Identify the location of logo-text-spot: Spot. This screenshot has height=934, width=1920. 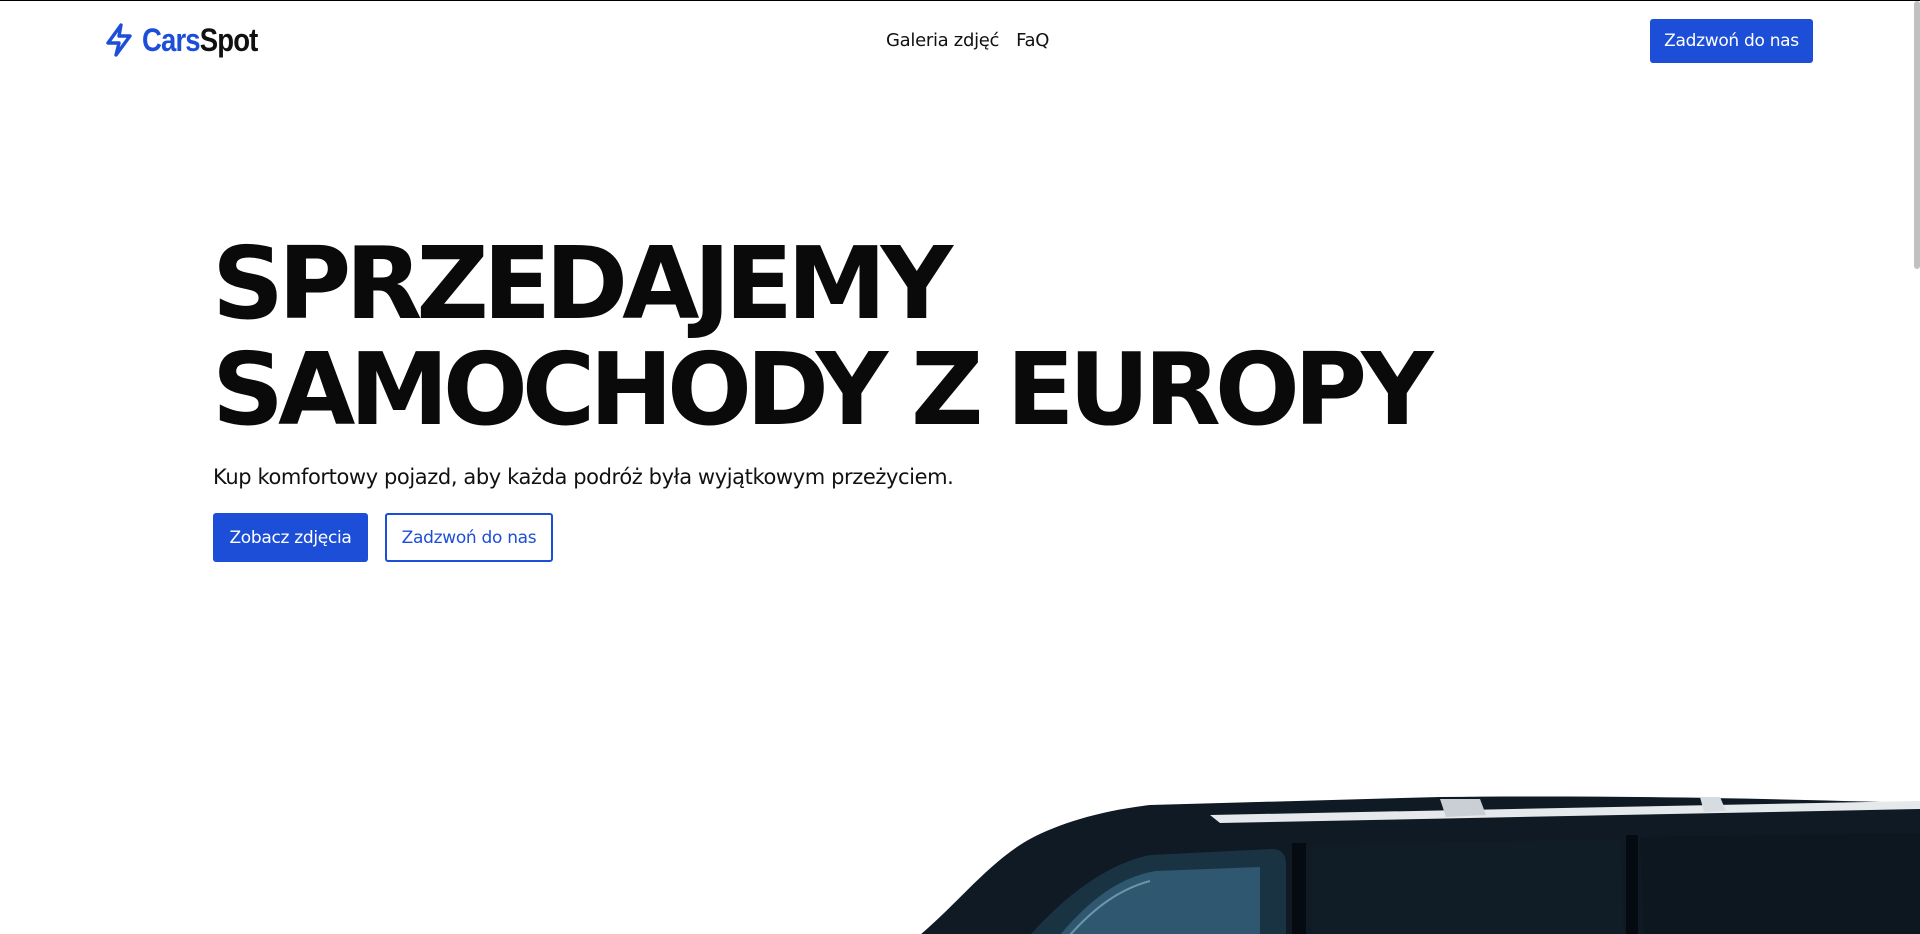
(229, 39).